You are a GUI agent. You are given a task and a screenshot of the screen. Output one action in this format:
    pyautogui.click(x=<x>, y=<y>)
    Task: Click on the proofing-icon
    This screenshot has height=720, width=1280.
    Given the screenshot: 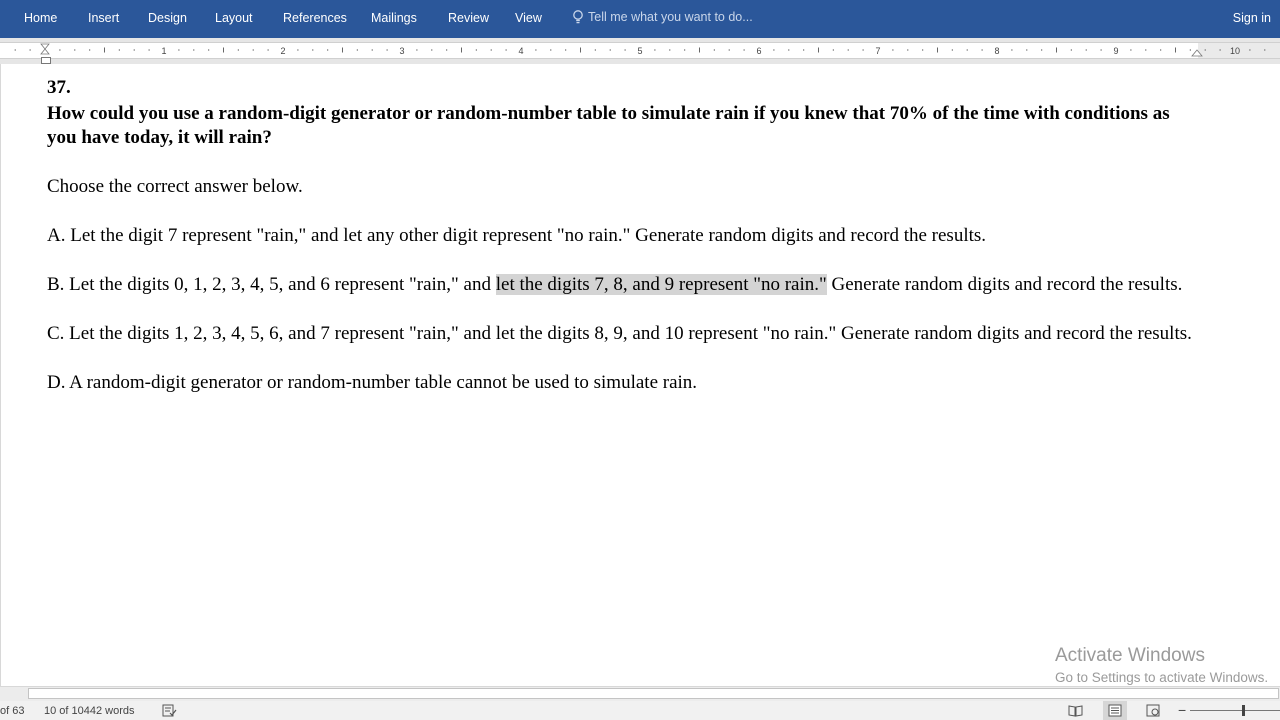 What is the action you would take?
    pyautogui.click(x=169, y=710)
    